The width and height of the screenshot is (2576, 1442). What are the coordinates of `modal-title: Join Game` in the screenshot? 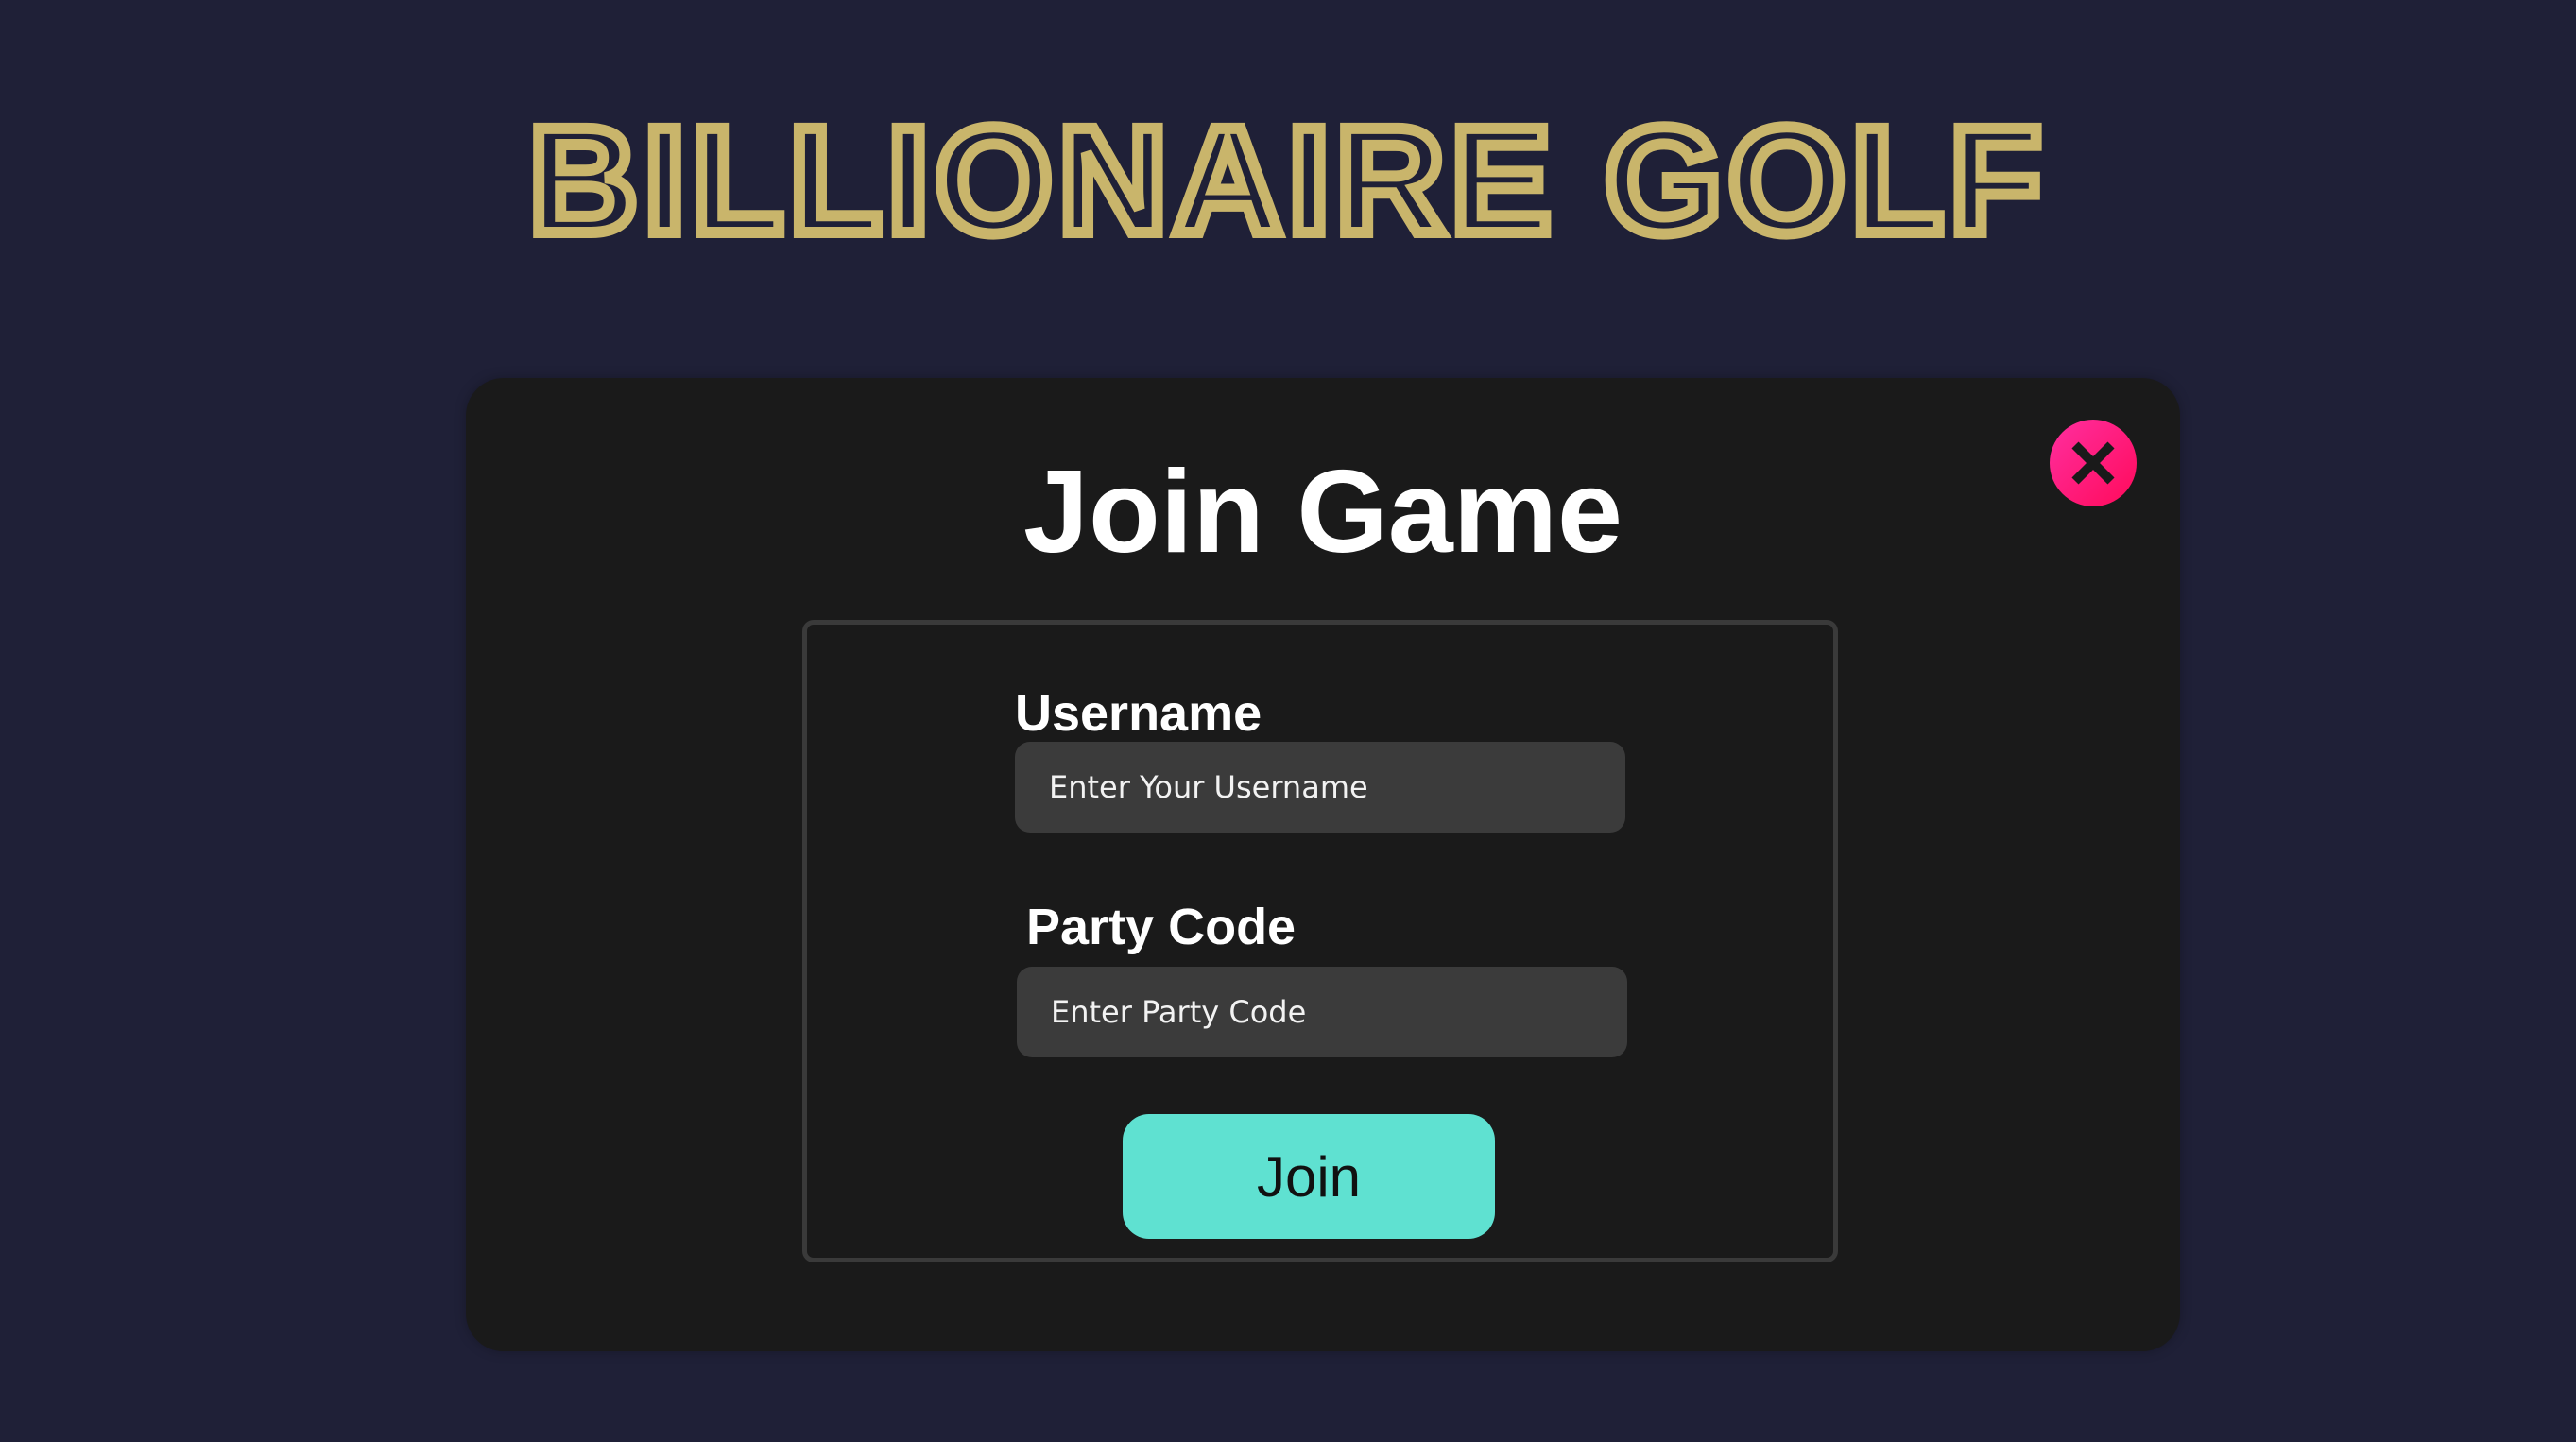 It's located at (1323, 512).